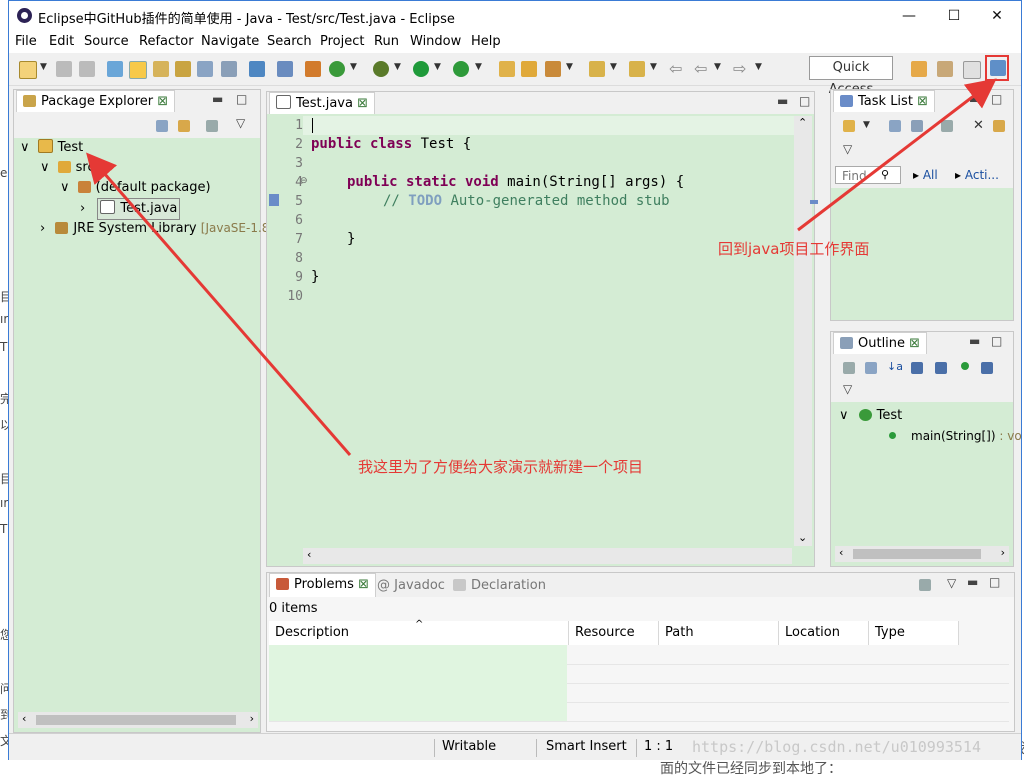  Describe the element at coordinates (501, 467) in the screenshot. I see `annotation-new-project: 我这里为了方便给大家演示就新建一个项目` at that location.